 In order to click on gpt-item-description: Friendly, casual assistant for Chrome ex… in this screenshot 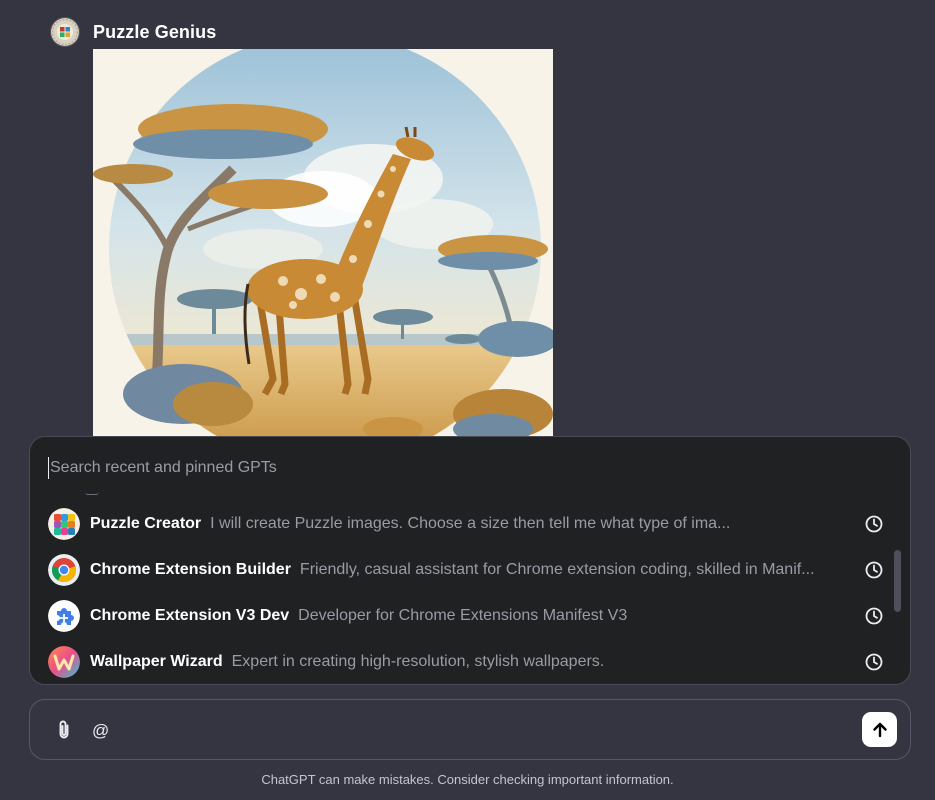, I will do `click(557, 569)`.